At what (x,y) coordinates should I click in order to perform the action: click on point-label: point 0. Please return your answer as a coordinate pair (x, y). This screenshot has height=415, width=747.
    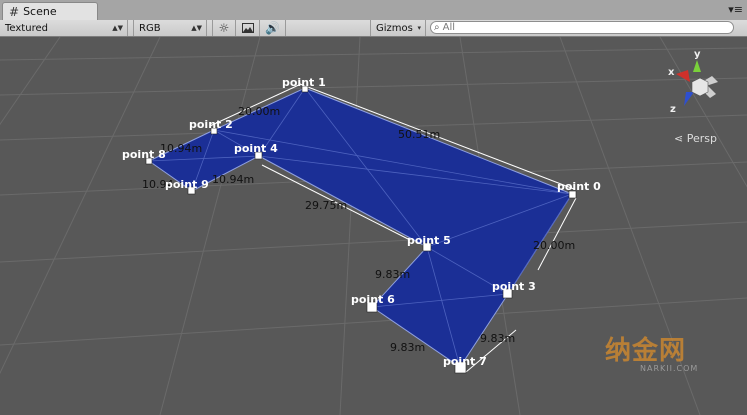
    Looking at the image, I should click on (579, 186).